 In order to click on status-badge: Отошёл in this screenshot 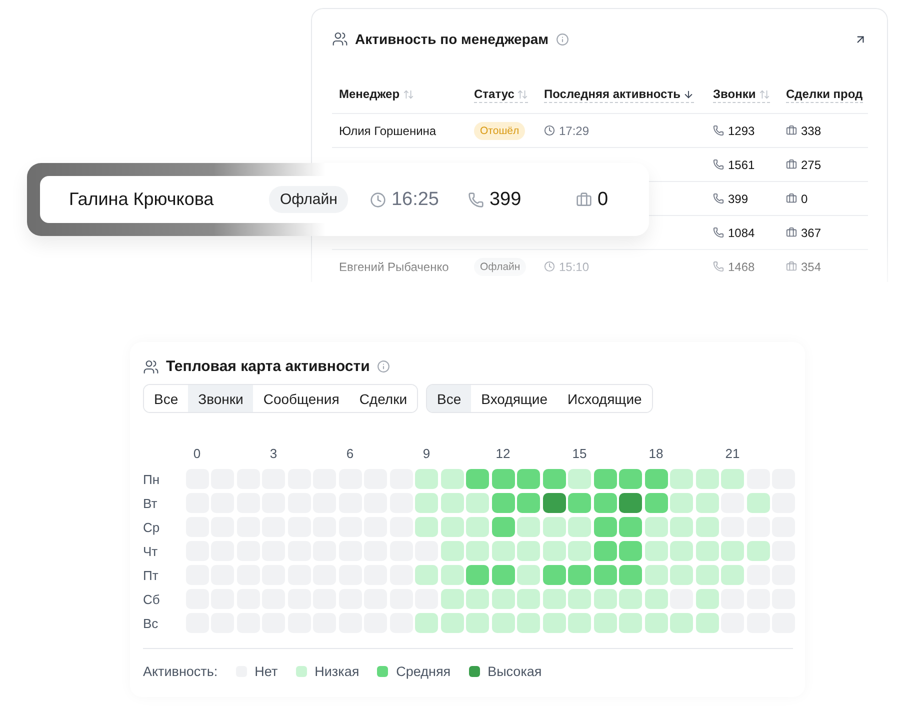, I will do `click(500, 131)`.